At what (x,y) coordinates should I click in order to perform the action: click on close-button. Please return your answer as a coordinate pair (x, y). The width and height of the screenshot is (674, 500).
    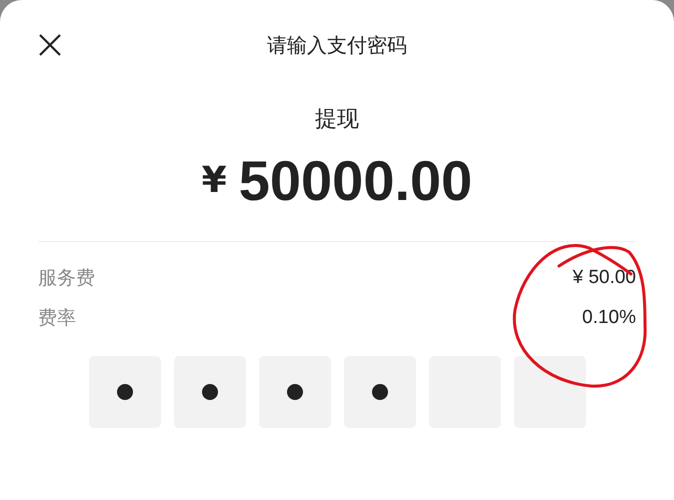
    Looking at the image, I should click on (50, 45).